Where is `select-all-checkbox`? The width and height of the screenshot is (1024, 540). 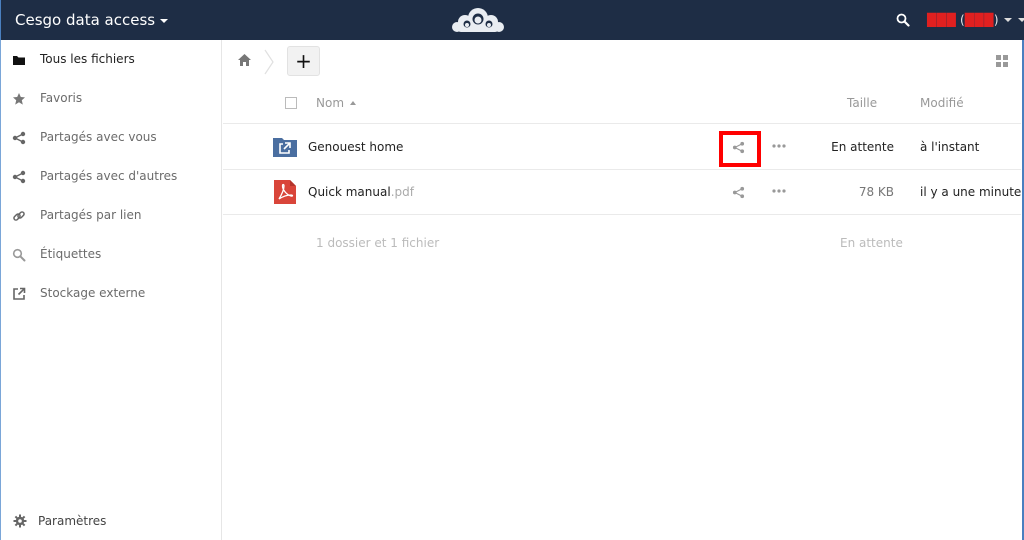 select-all-checkbox is located at coordinates (291, 103).